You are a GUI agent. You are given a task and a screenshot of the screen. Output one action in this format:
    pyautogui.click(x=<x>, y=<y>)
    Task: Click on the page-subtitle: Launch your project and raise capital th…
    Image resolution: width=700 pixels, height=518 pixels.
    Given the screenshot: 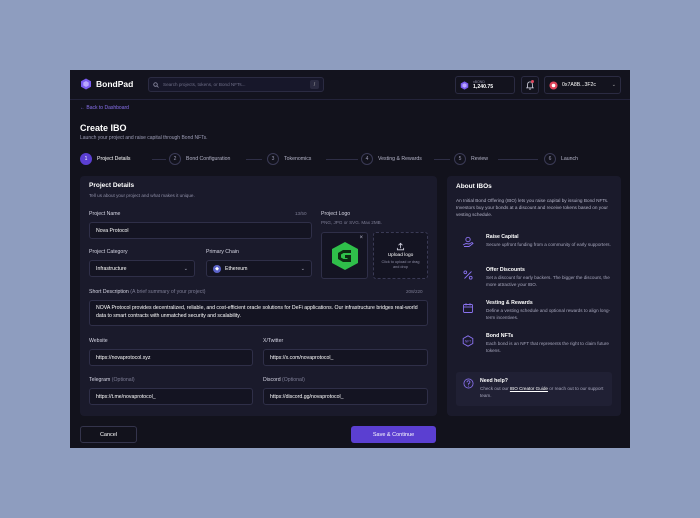 What is the action you would take?
    pyautogui.click(x=144, y=138)
    